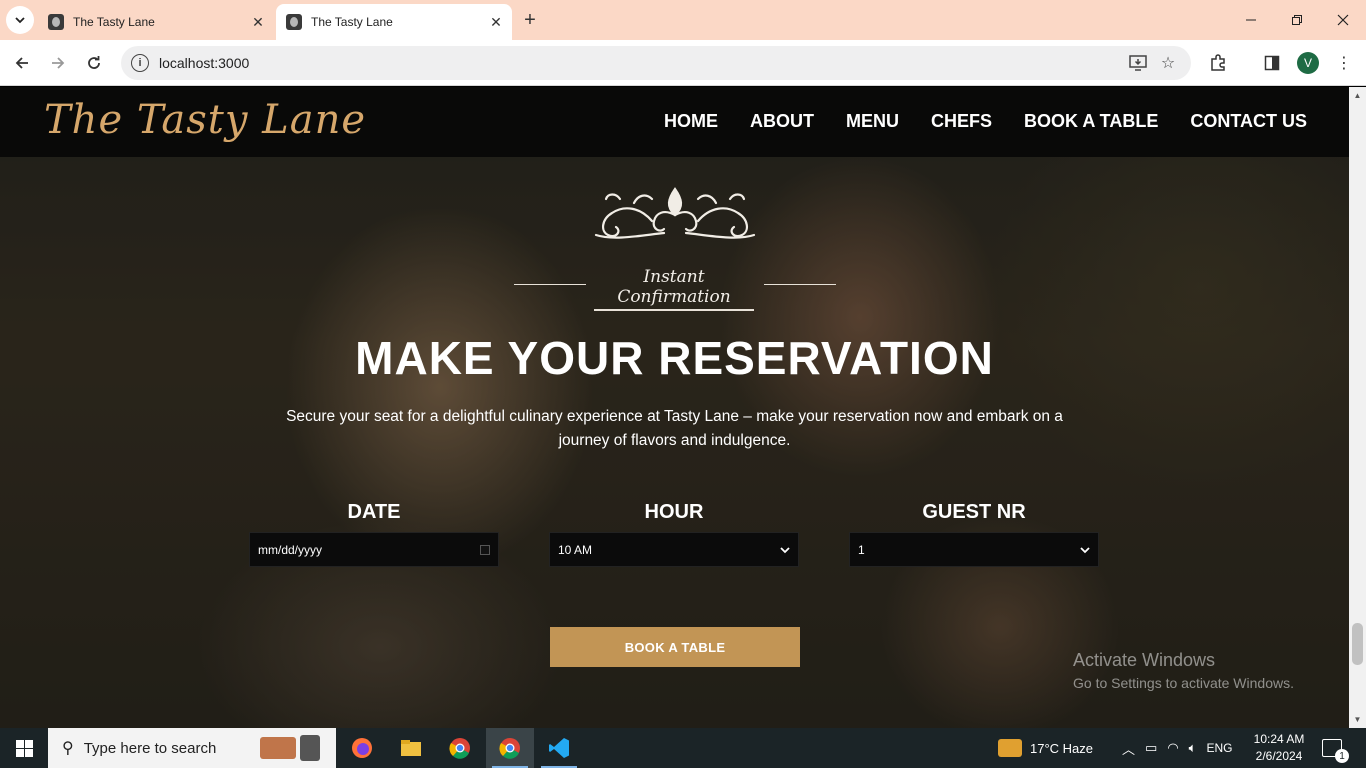  I want to click on nav-about: ABOUT, so click(782, 121).